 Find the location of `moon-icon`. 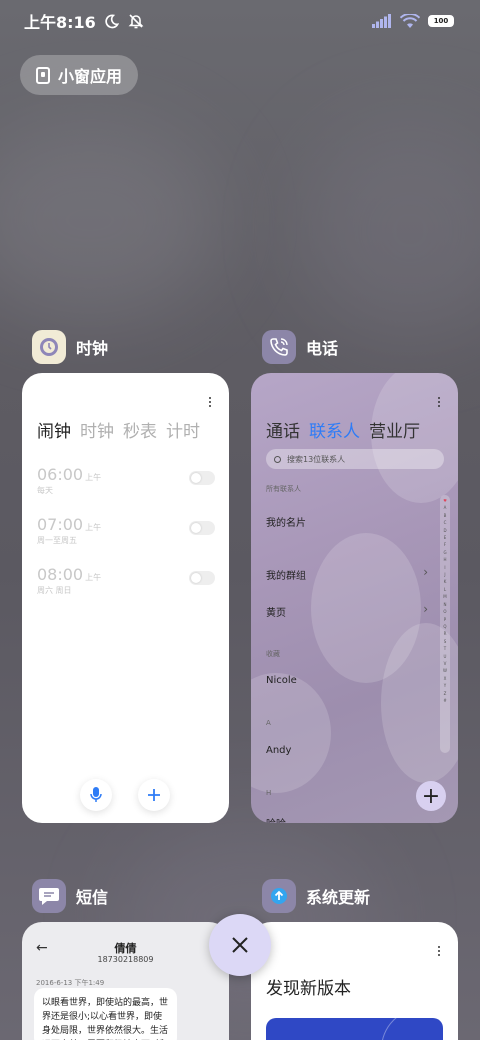

moon-icon is located at coordinates (112, 21).